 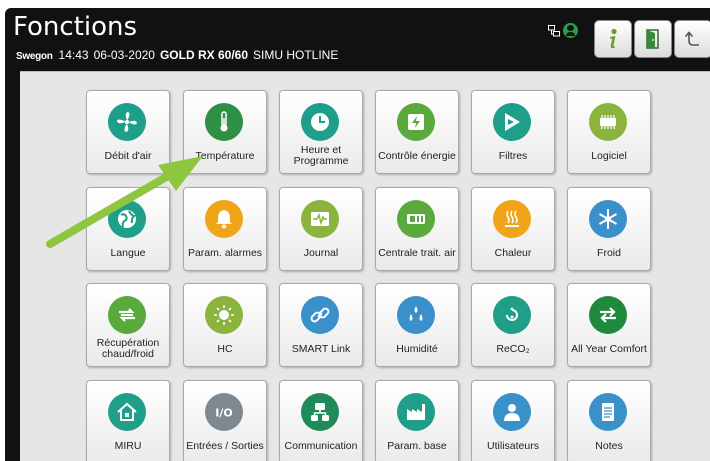 What do you see at coordinates (609, 348) in the screenshot?
I see `tile-label: All Year Comfort` at bounding box center [609, 348].